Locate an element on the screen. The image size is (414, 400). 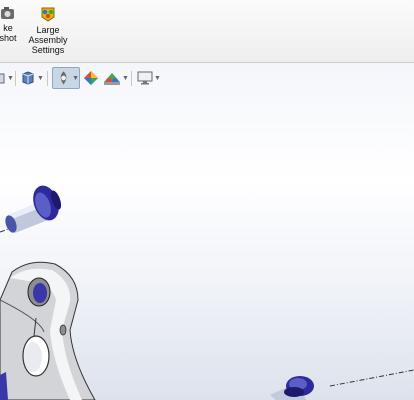
hide-show-items-icon is located at coordinates (63, 78).